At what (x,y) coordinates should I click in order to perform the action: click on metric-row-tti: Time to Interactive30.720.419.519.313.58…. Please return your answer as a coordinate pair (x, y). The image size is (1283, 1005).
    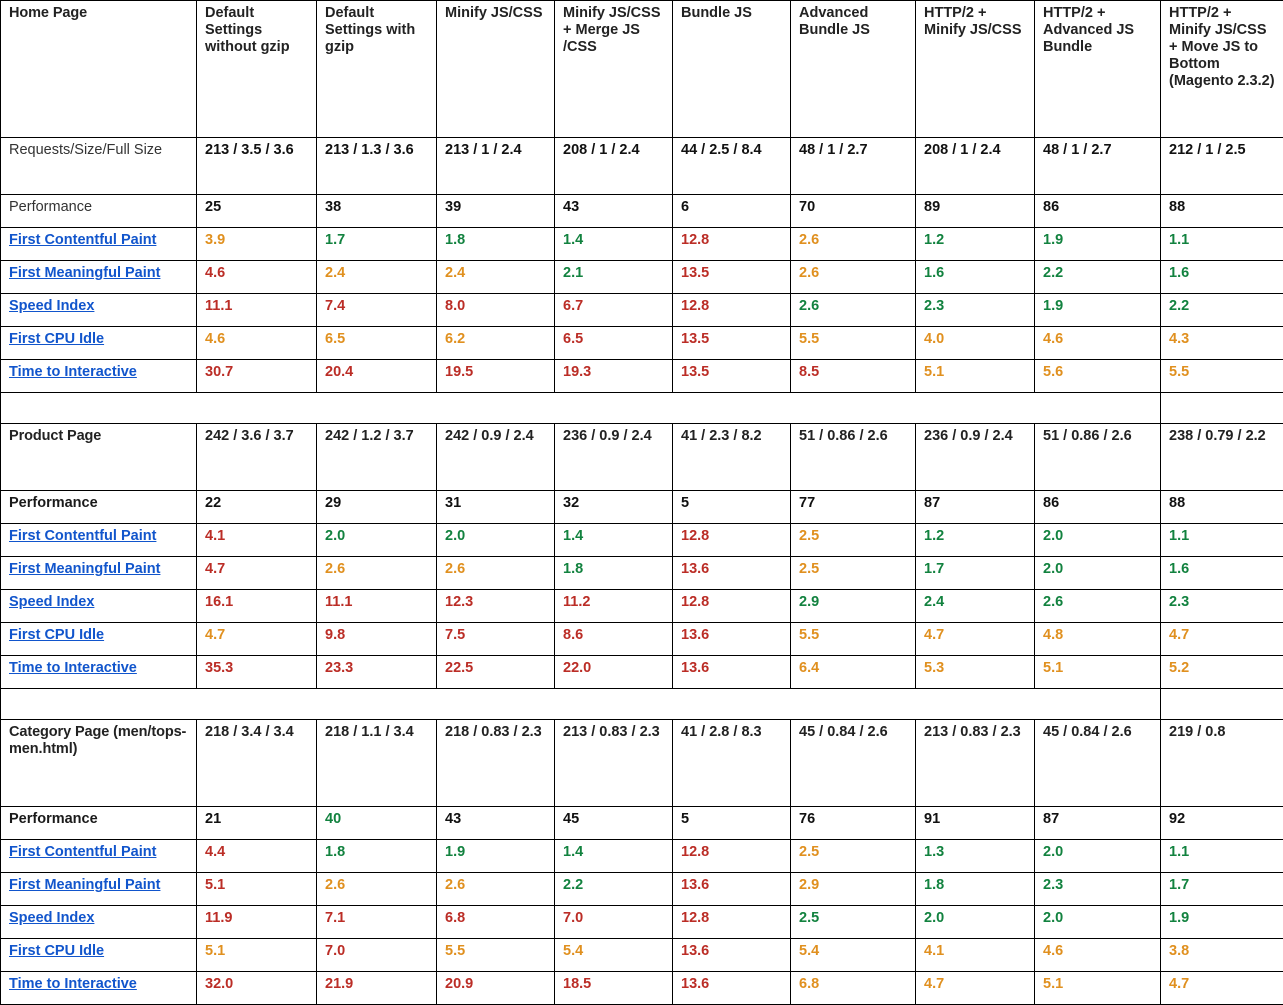
    Looking at the image, I should click on (642, 376).